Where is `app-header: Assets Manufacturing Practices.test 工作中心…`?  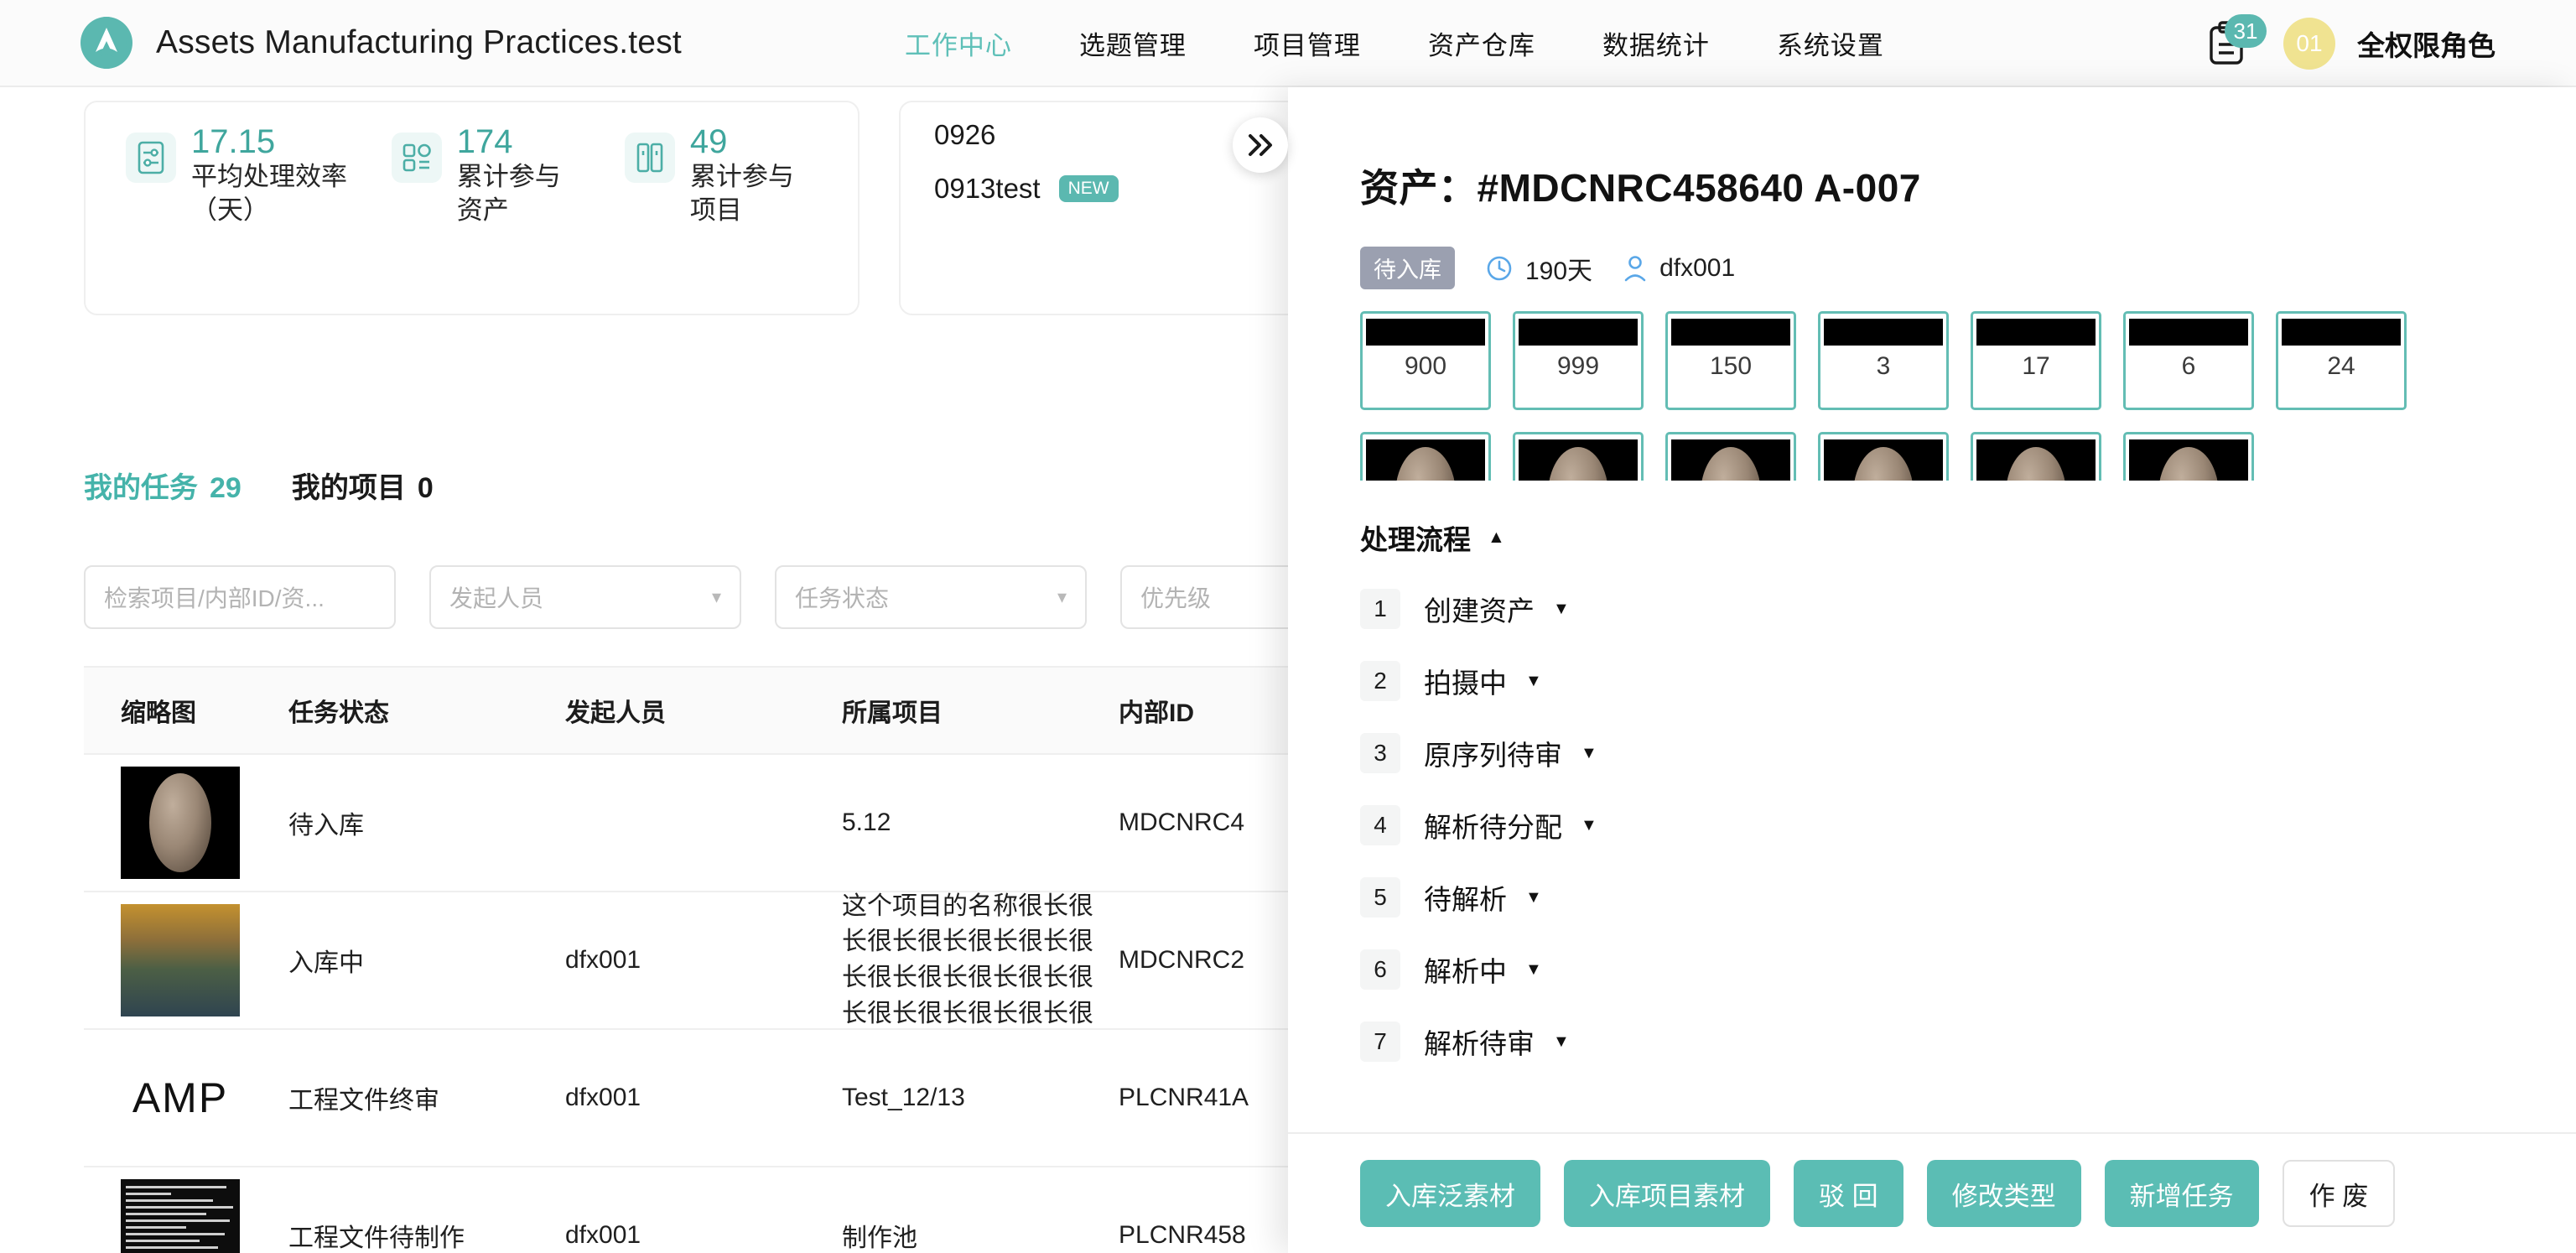
app-header: Assets Manufacturing Practices.test 工作中心… is located at coordinates (1288, 43).